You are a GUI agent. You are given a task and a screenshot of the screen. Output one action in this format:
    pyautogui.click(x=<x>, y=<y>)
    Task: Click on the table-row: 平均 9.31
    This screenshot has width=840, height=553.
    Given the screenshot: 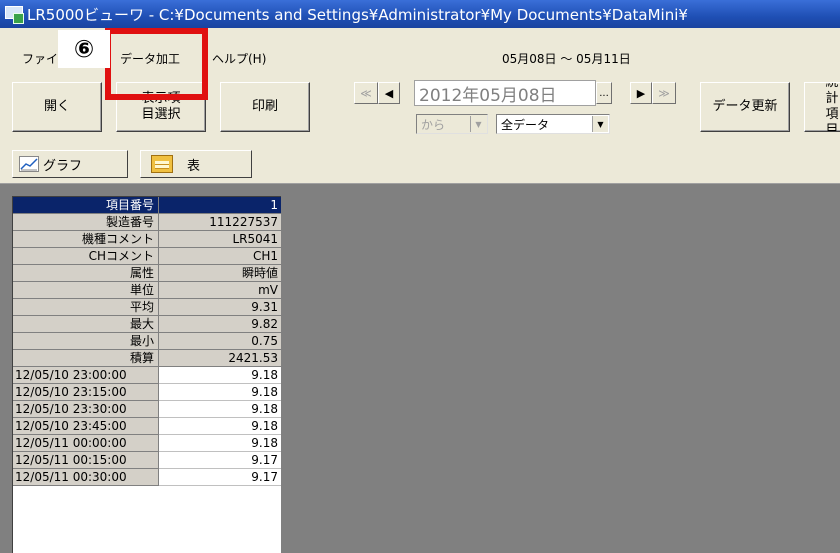 What is the action you would take?
    pyautogui.click(x=147, y=307)
    